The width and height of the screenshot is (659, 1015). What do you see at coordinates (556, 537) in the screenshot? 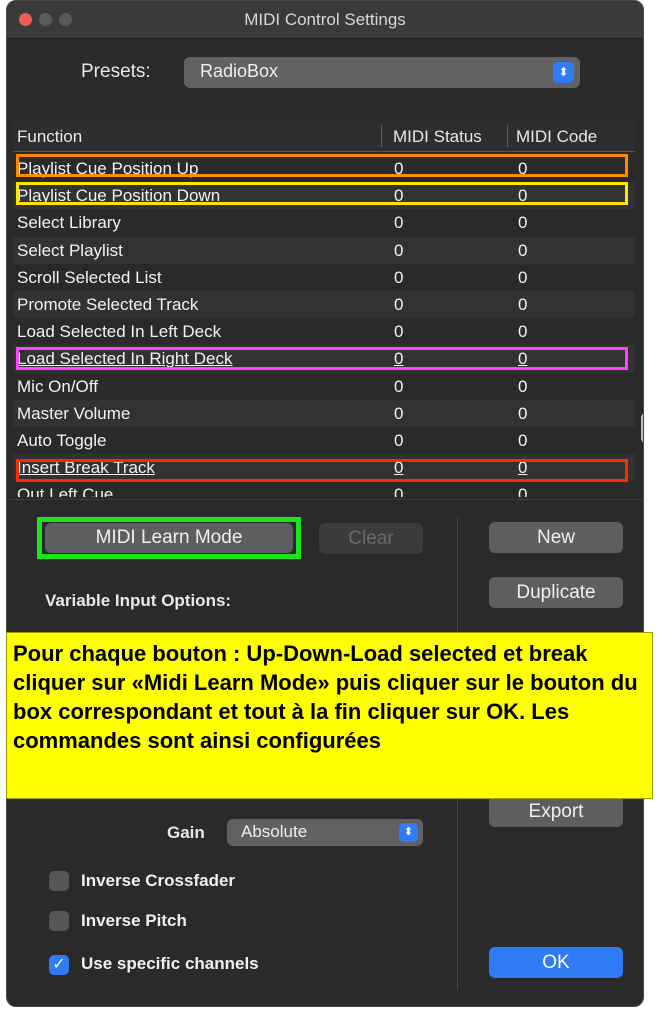
I see `new-button: New` at bounding box center [556, 537].